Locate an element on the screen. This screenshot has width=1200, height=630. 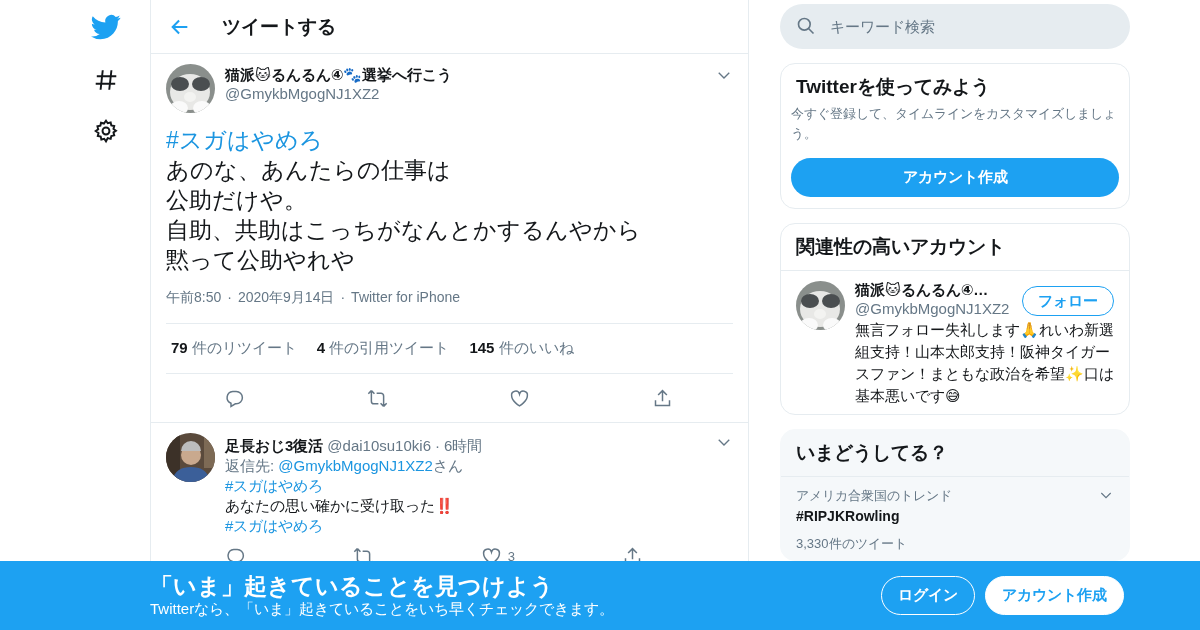
card-description: 今すぐ登録して、タイムラインをカスタマイズしましょう。 is located at coordinates (953, 124).